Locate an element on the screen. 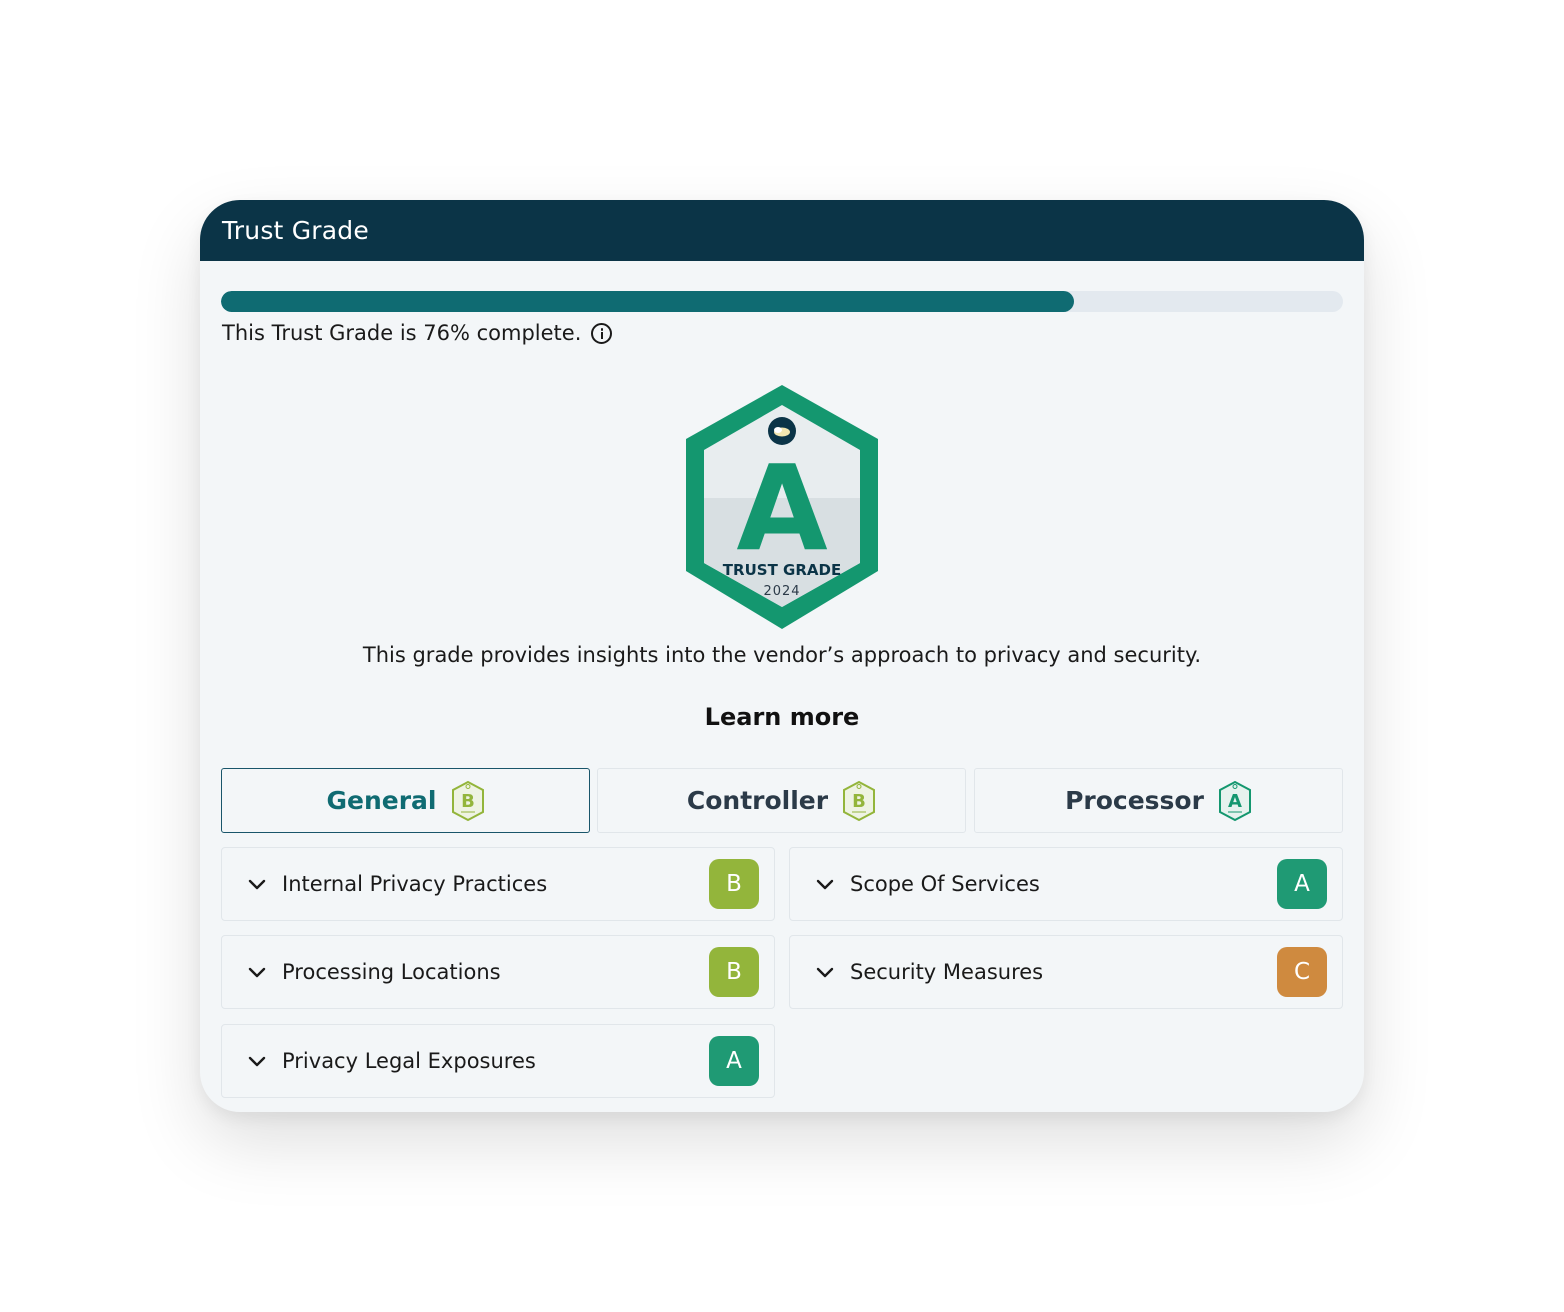 The image size is (1564, 1312). tab-label: Processor is located at coordinates (1134, 800).